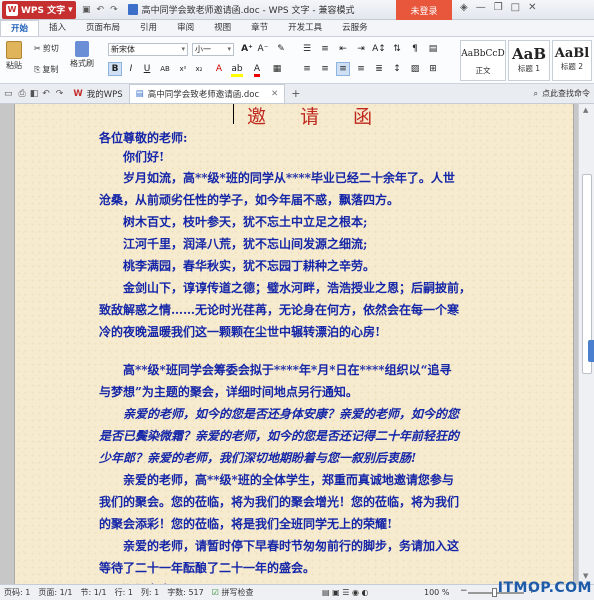  I want to click on status-col: 列: 1, so click(150, 592).